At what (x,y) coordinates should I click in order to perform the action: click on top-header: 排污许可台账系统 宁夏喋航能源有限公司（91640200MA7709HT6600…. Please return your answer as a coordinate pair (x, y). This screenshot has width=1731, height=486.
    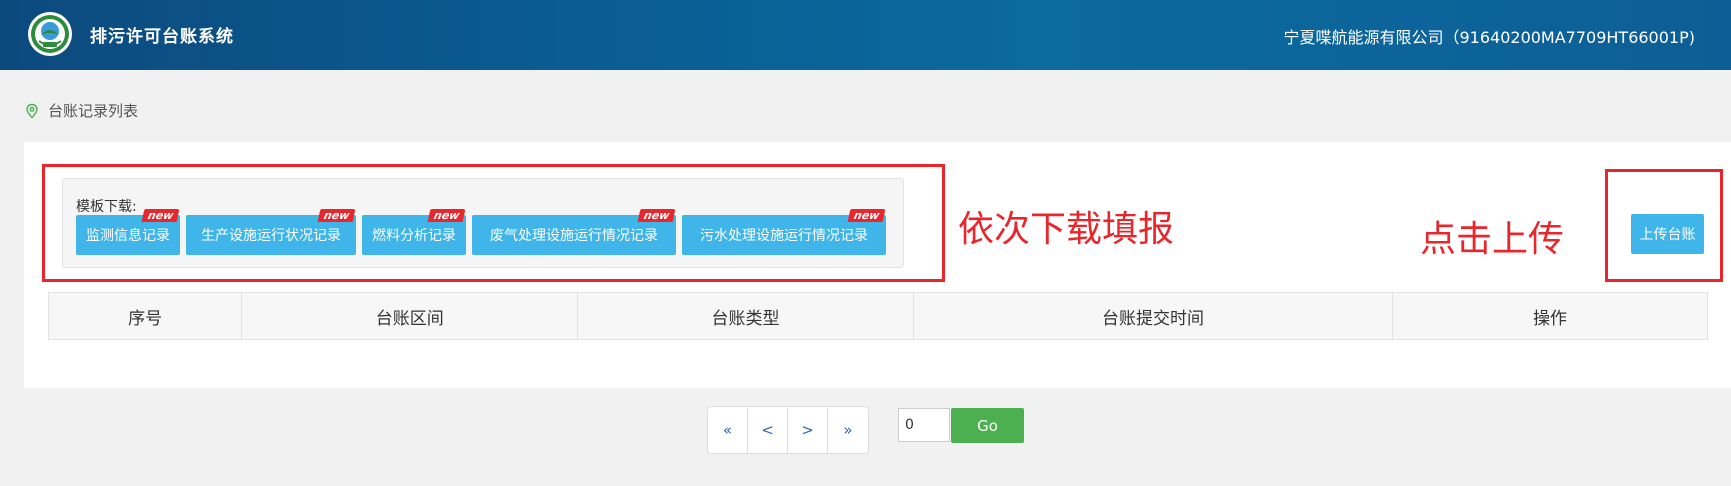
    Looking at the image, I should click on (865, 35).